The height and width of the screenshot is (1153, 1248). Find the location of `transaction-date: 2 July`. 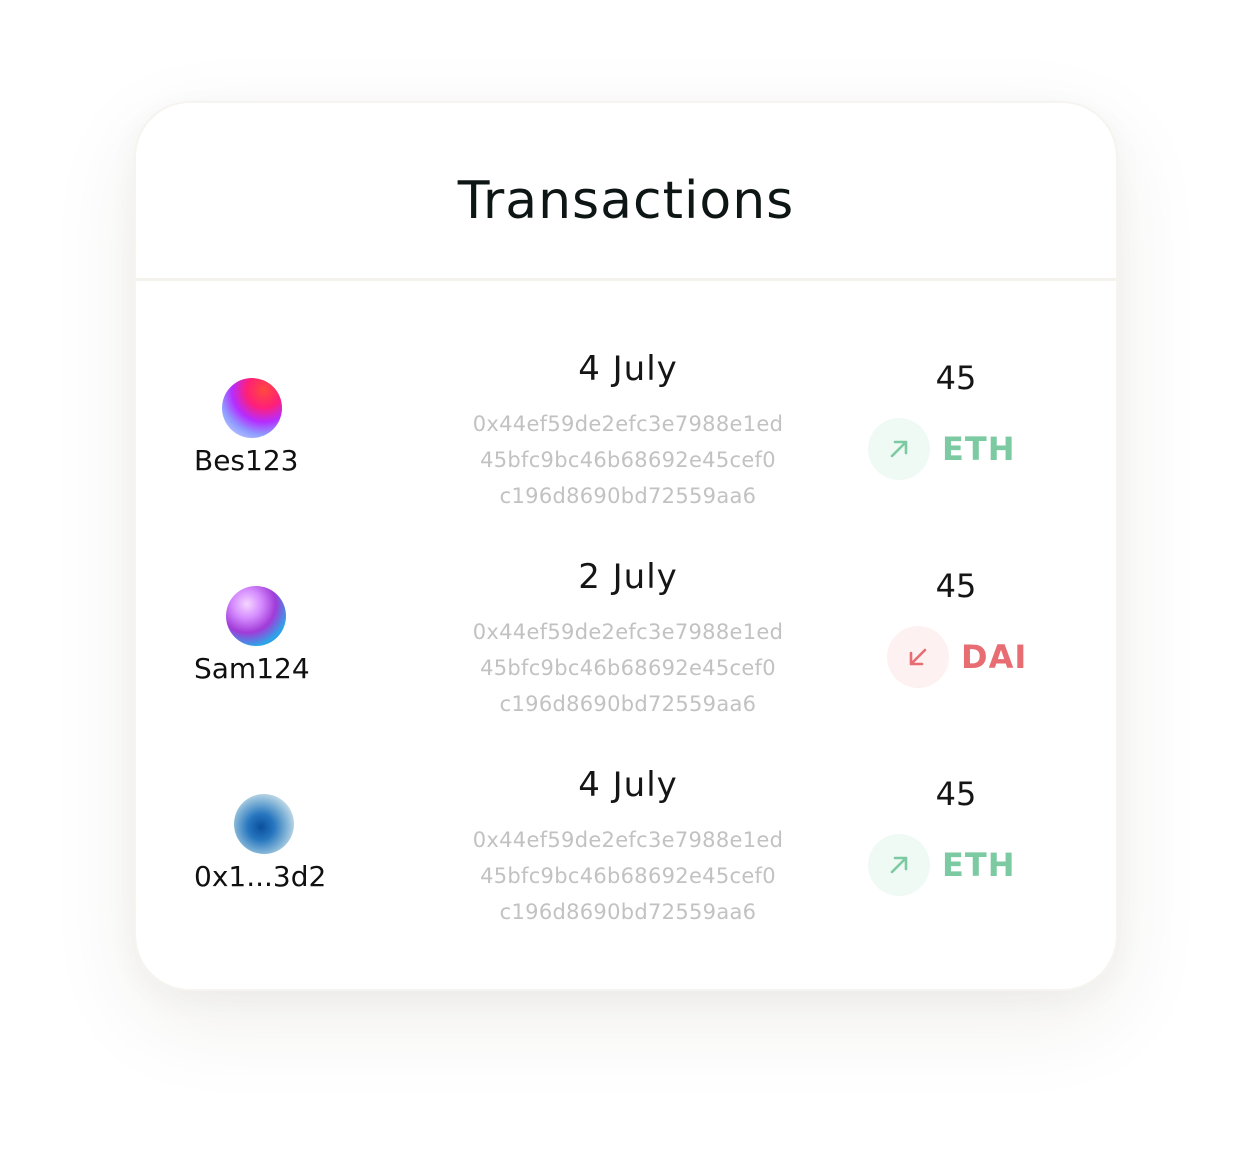

transaction-date: 2 July is located at coordinates (628, 577).